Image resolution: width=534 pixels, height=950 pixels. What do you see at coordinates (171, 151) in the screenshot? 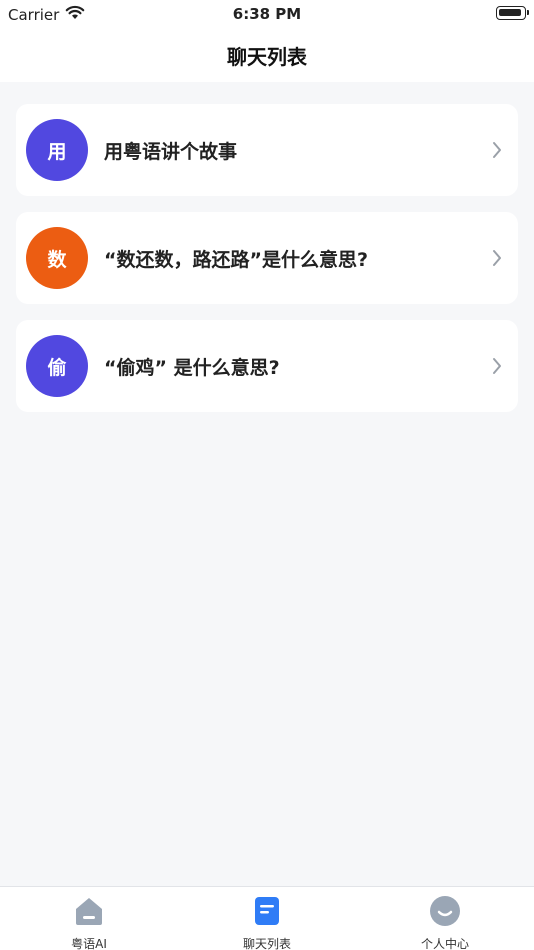
I see `chat-title: 用粤语讲个故事` at bounding box center [171, 151].